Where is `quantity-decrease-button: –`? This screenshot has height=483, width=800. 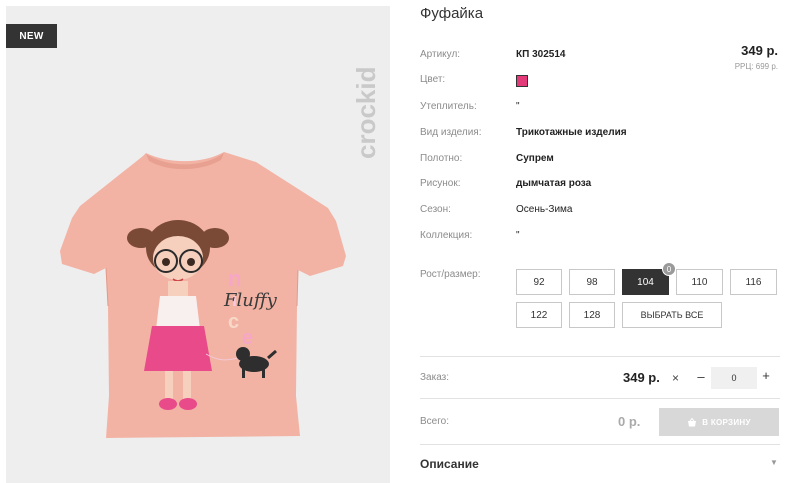
quantity-decrease-button: – is located at coordinates (701, 376).